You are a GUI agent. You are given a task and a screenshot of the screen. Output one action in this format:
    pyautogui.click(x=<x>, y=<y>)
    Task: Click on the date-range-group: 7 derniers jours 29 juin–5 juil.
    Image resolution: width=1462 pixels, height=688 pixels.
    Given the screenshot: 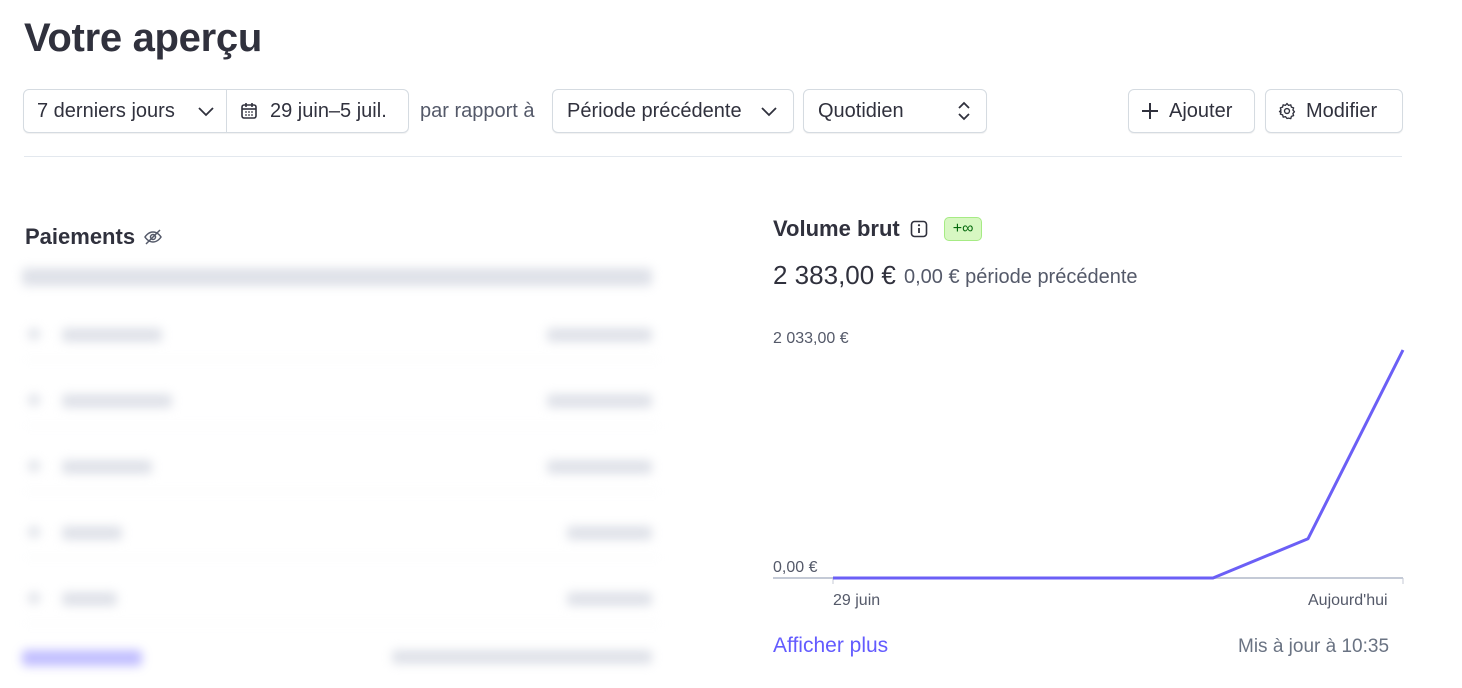 What is the action you would take?
    pyautogui.click(x=216, y=111)
    